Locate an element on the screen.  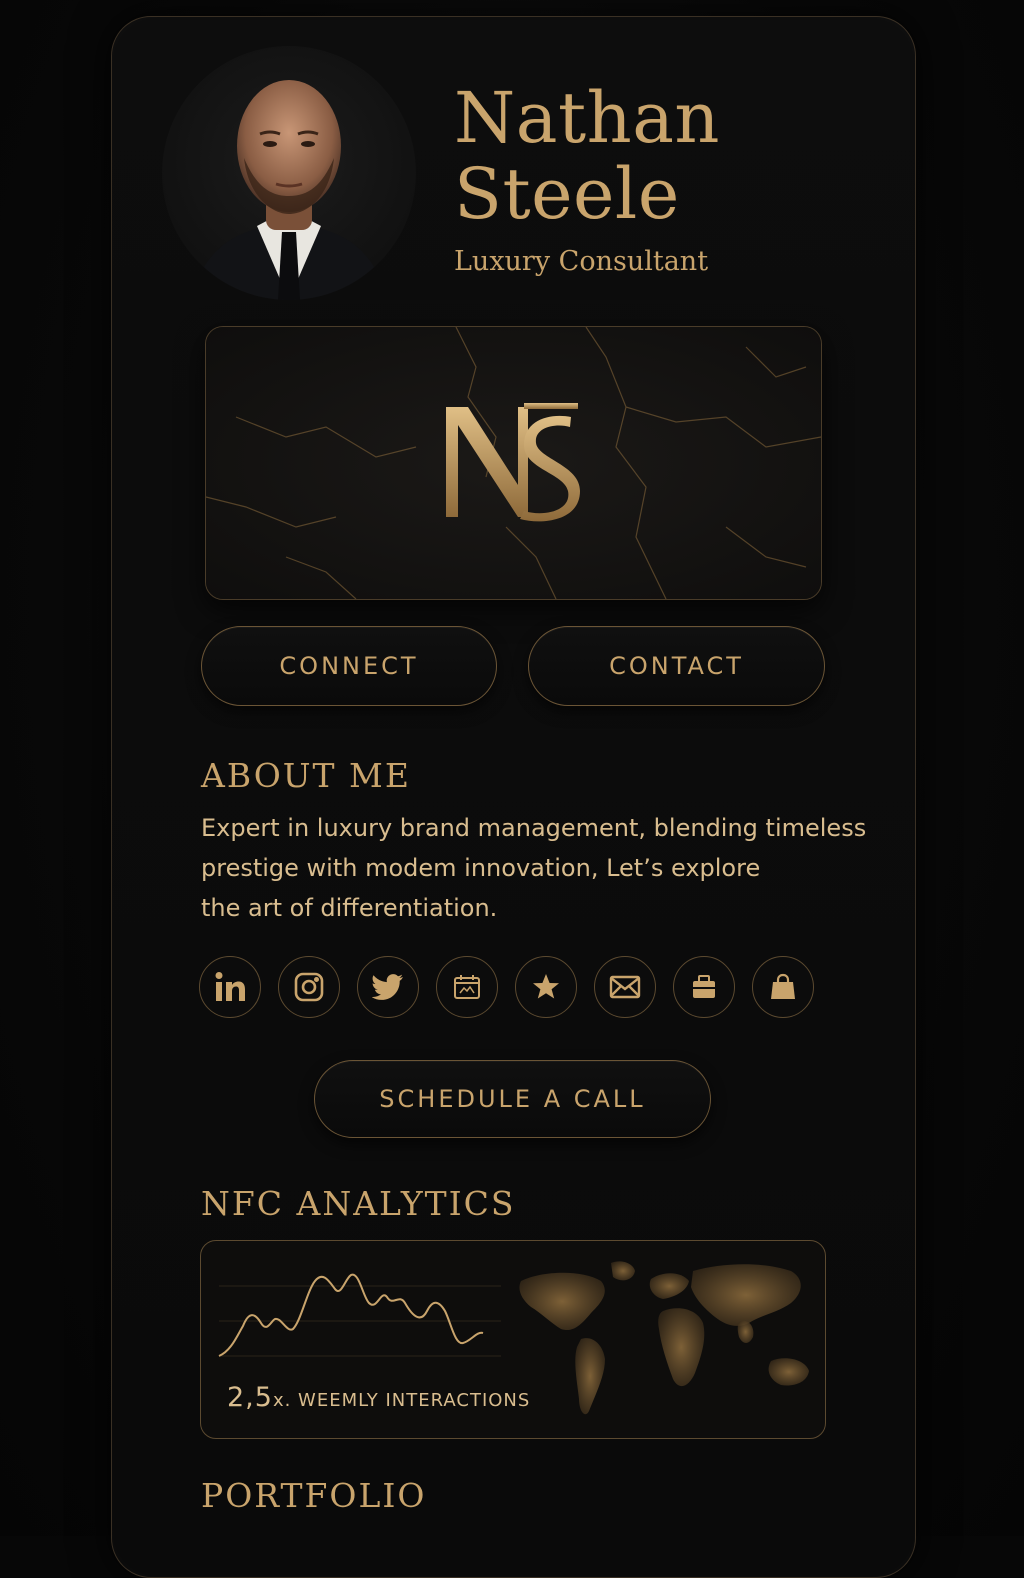
weekly-interactions-stat: 2,5x. WEEMLY INTERACTIONS is located at coordinates (378, 1397).